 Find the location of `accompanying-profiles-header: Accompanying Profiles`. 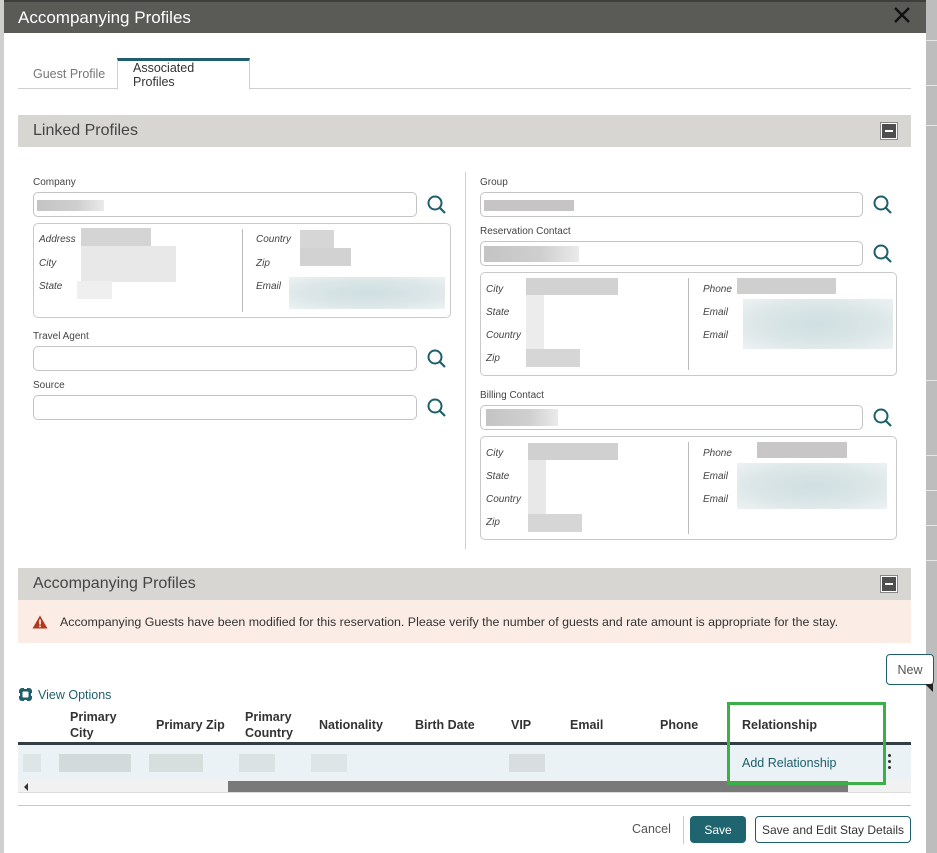

accompanying-profiles-header: Accompanying Profiles is located at coordinates (464, 584).